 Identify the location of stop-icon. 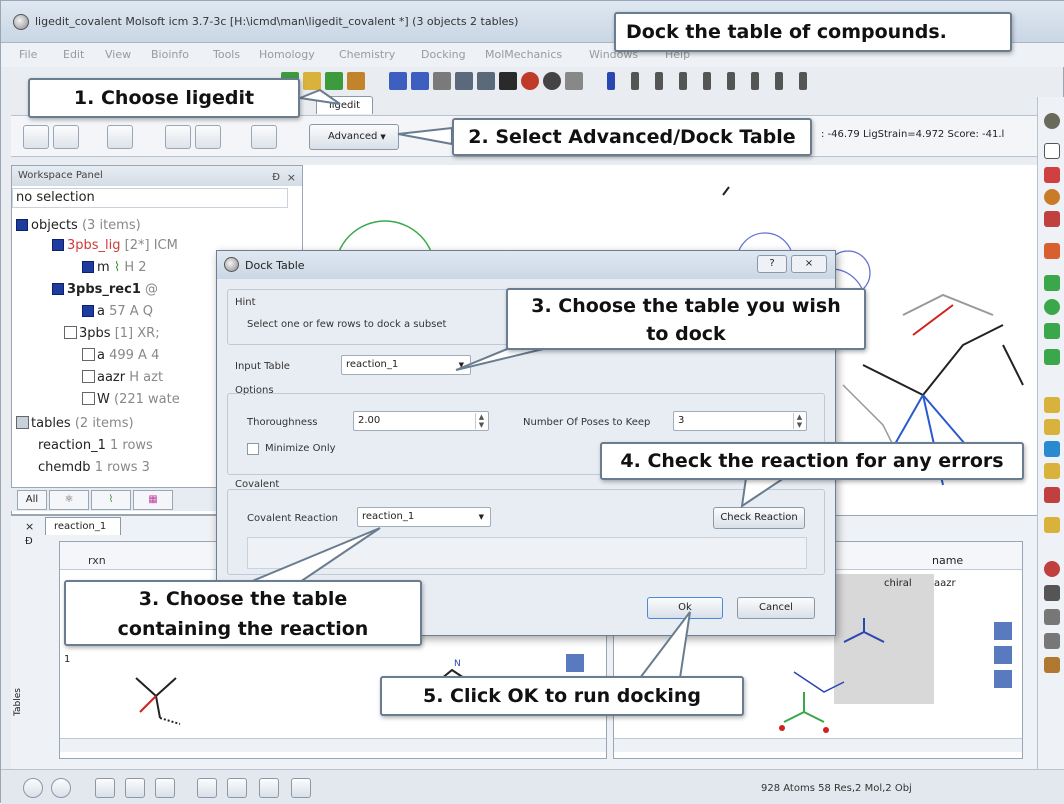
(33, 788).